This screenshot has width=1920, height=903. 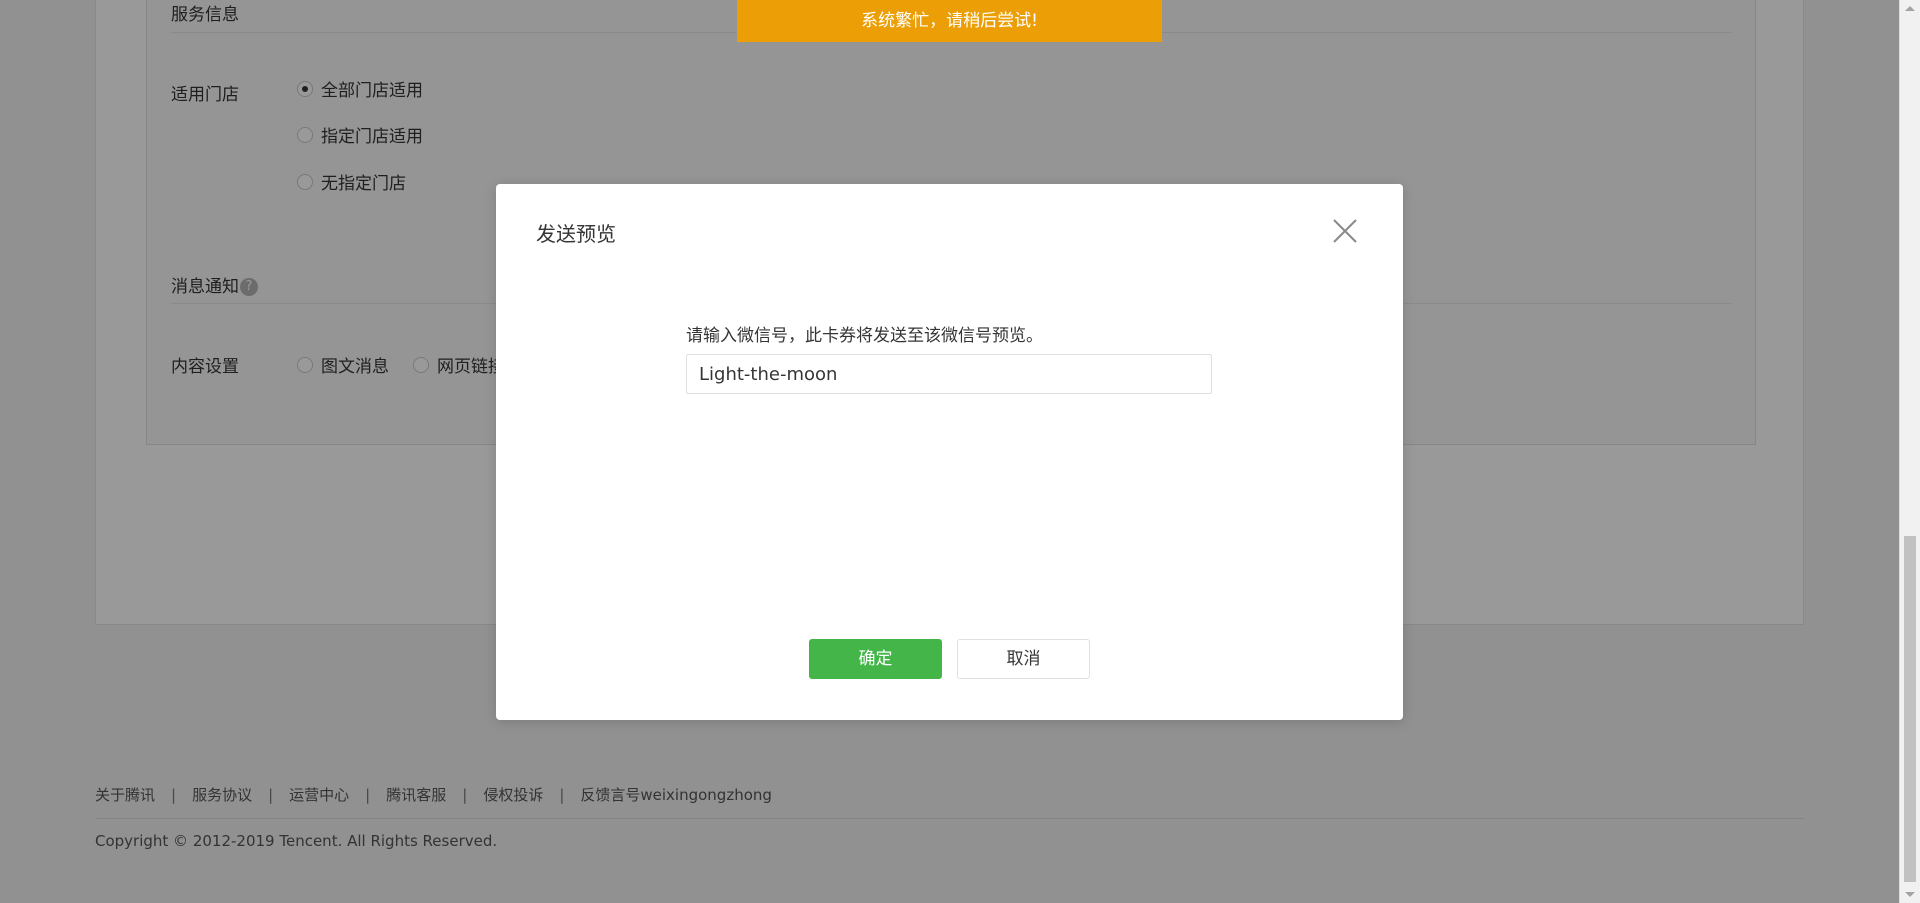 I want to click on confirm-button: 确定, so click(x=875, y=659).